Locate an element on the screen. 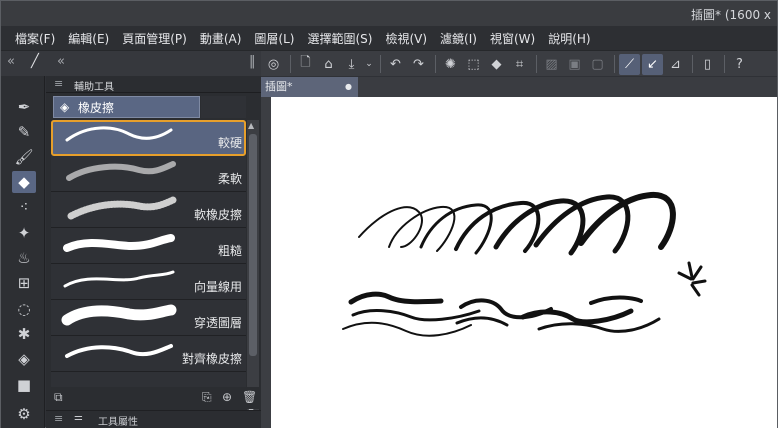 This screenshot has width=778, height=428. sub-tool-label: 柔軟 is located at coordinates (229, 179).